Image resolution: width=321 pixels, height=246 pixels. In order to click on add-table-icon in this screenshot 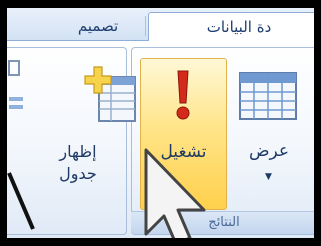, I will do `click(110, 94)`.